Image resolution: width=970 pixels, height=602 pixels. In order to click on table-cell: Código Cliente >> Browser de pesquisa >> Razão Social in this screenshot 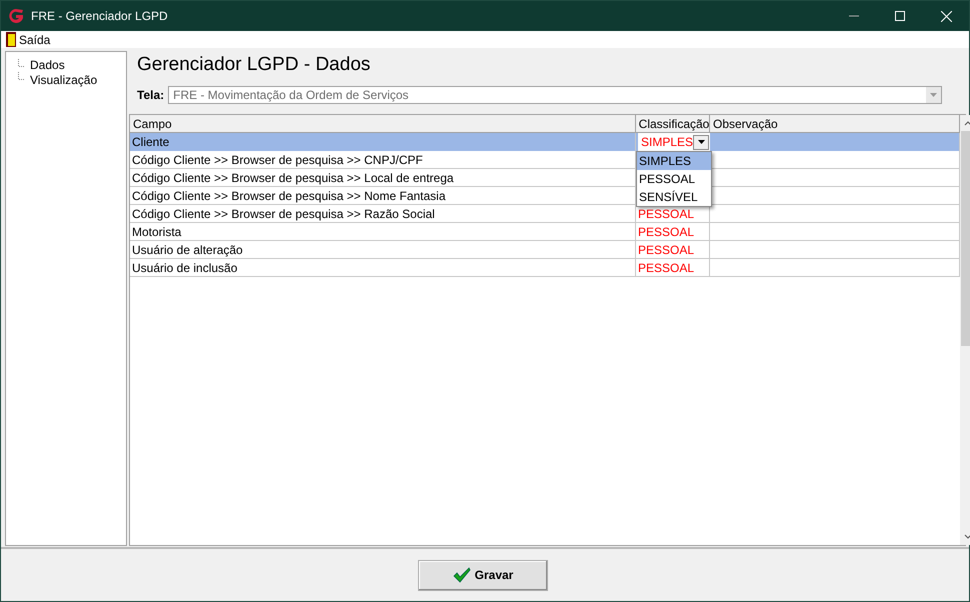, I will do `click(383, 214)`.